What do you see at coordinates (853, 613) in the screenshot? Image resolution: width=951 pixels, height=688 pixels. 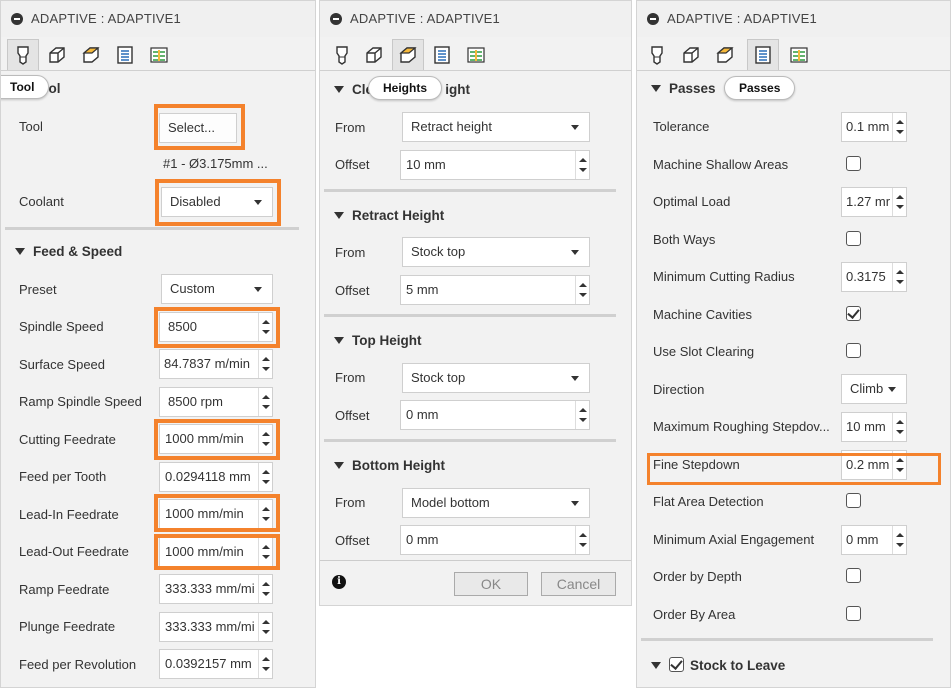 I see `order-by-area-checkbox` at bounding box center [853, 613].